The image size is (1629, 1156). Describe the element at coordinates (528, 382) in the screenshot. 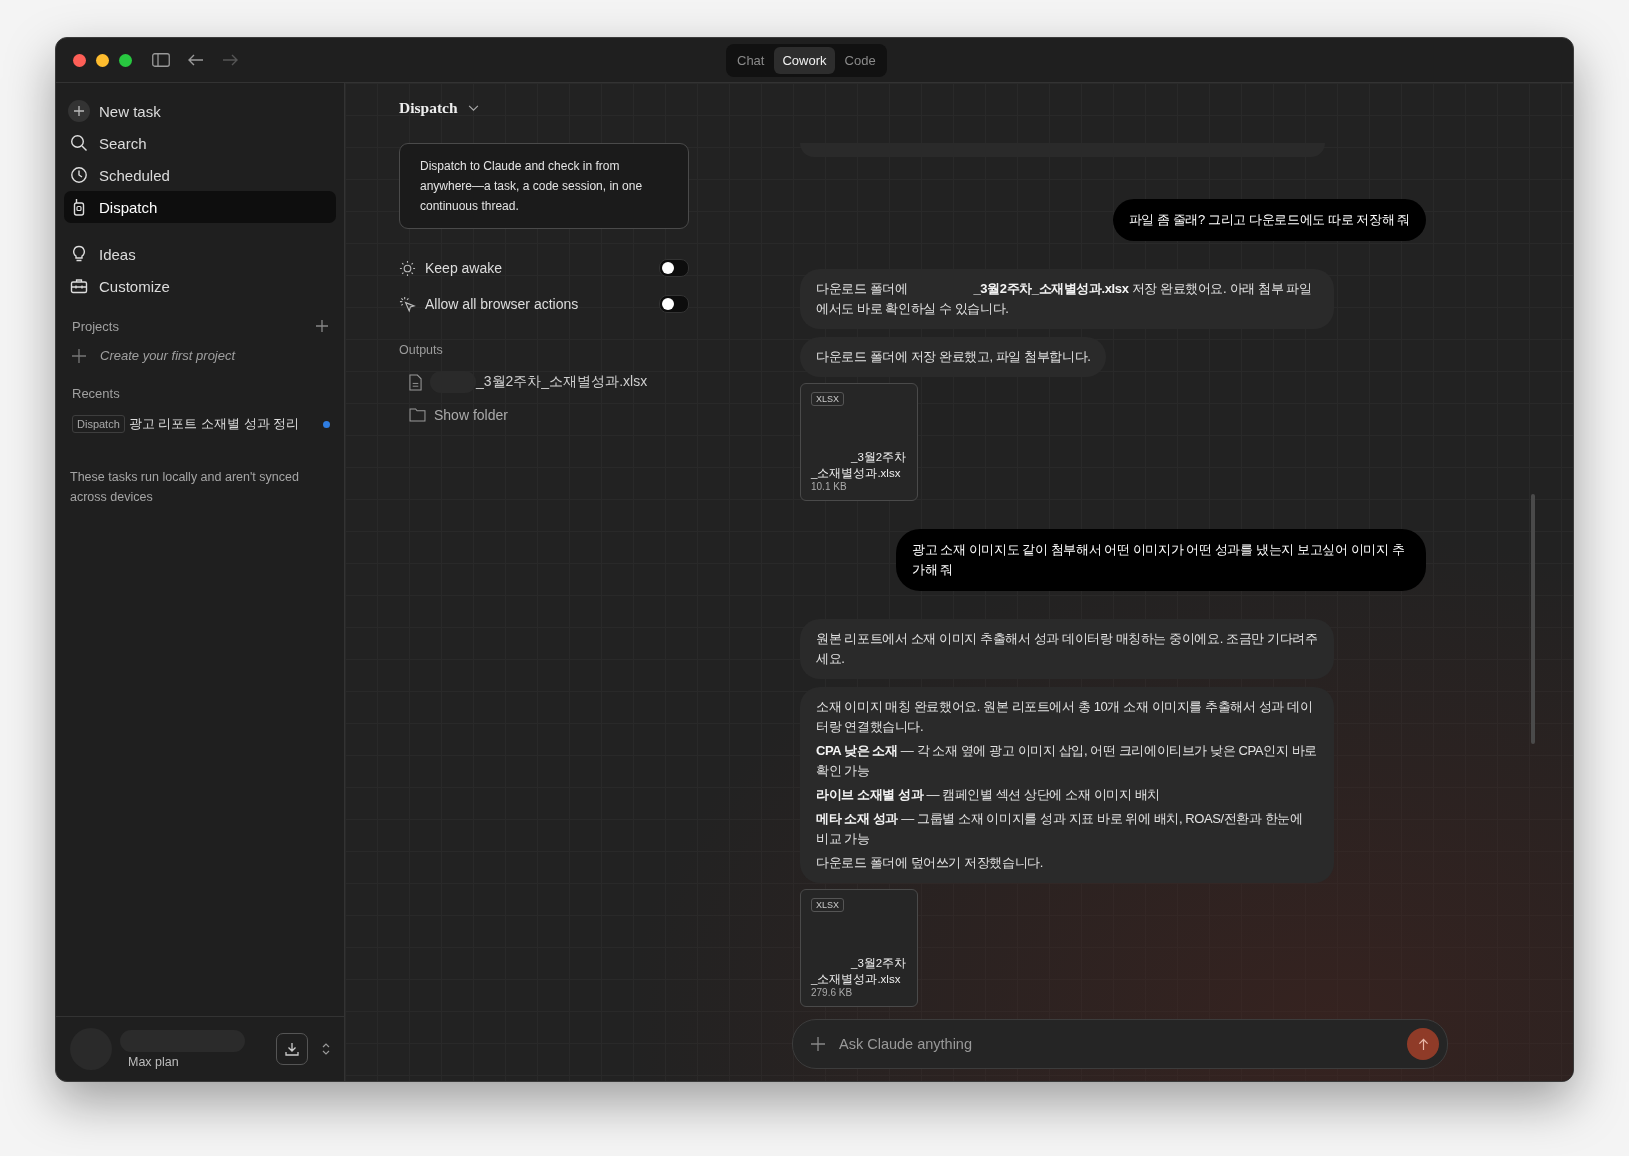

I see `output-file: _3월2주차_소재별성과.xlsx` at that location.